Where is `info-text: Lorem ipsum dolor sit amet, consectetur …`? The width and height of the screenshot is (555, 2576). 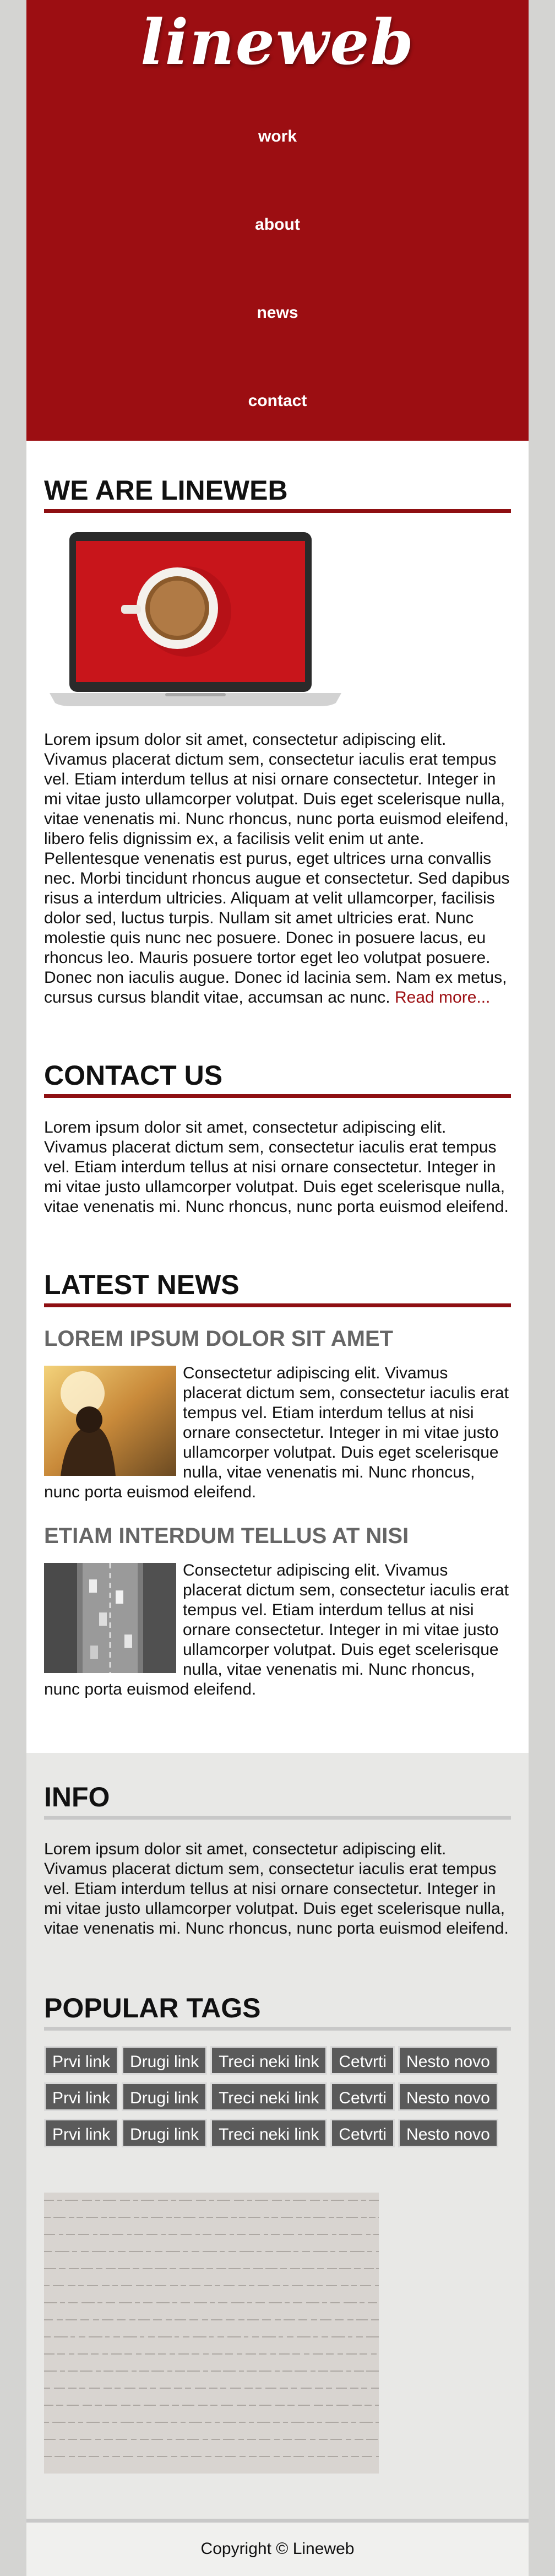 info-text: Lorem ipsum dolor sit amet, consectetur … is located at coordinates (277, 1889).